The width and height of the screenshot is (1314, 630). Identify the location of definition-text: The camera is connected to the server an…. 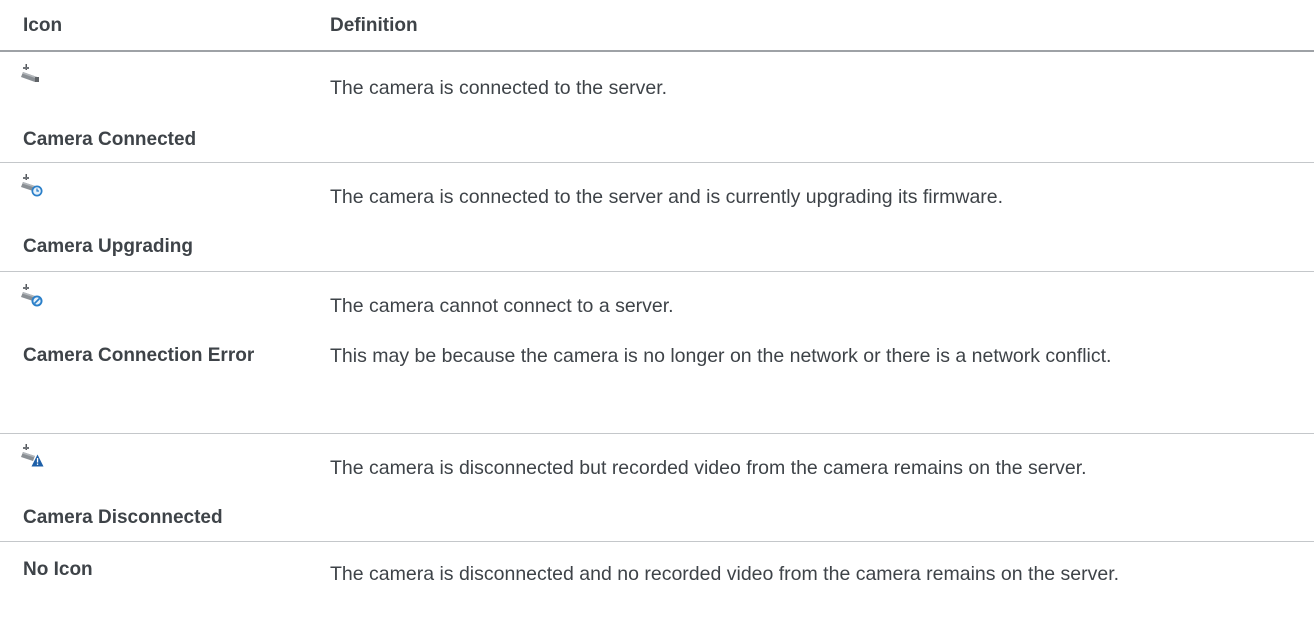
(667, 197).